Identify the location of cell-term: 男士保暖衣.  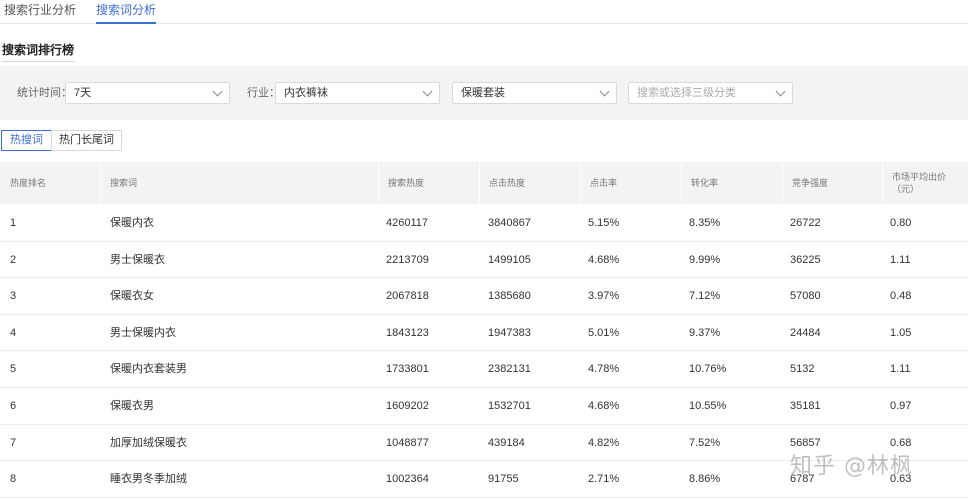
(137, 259).